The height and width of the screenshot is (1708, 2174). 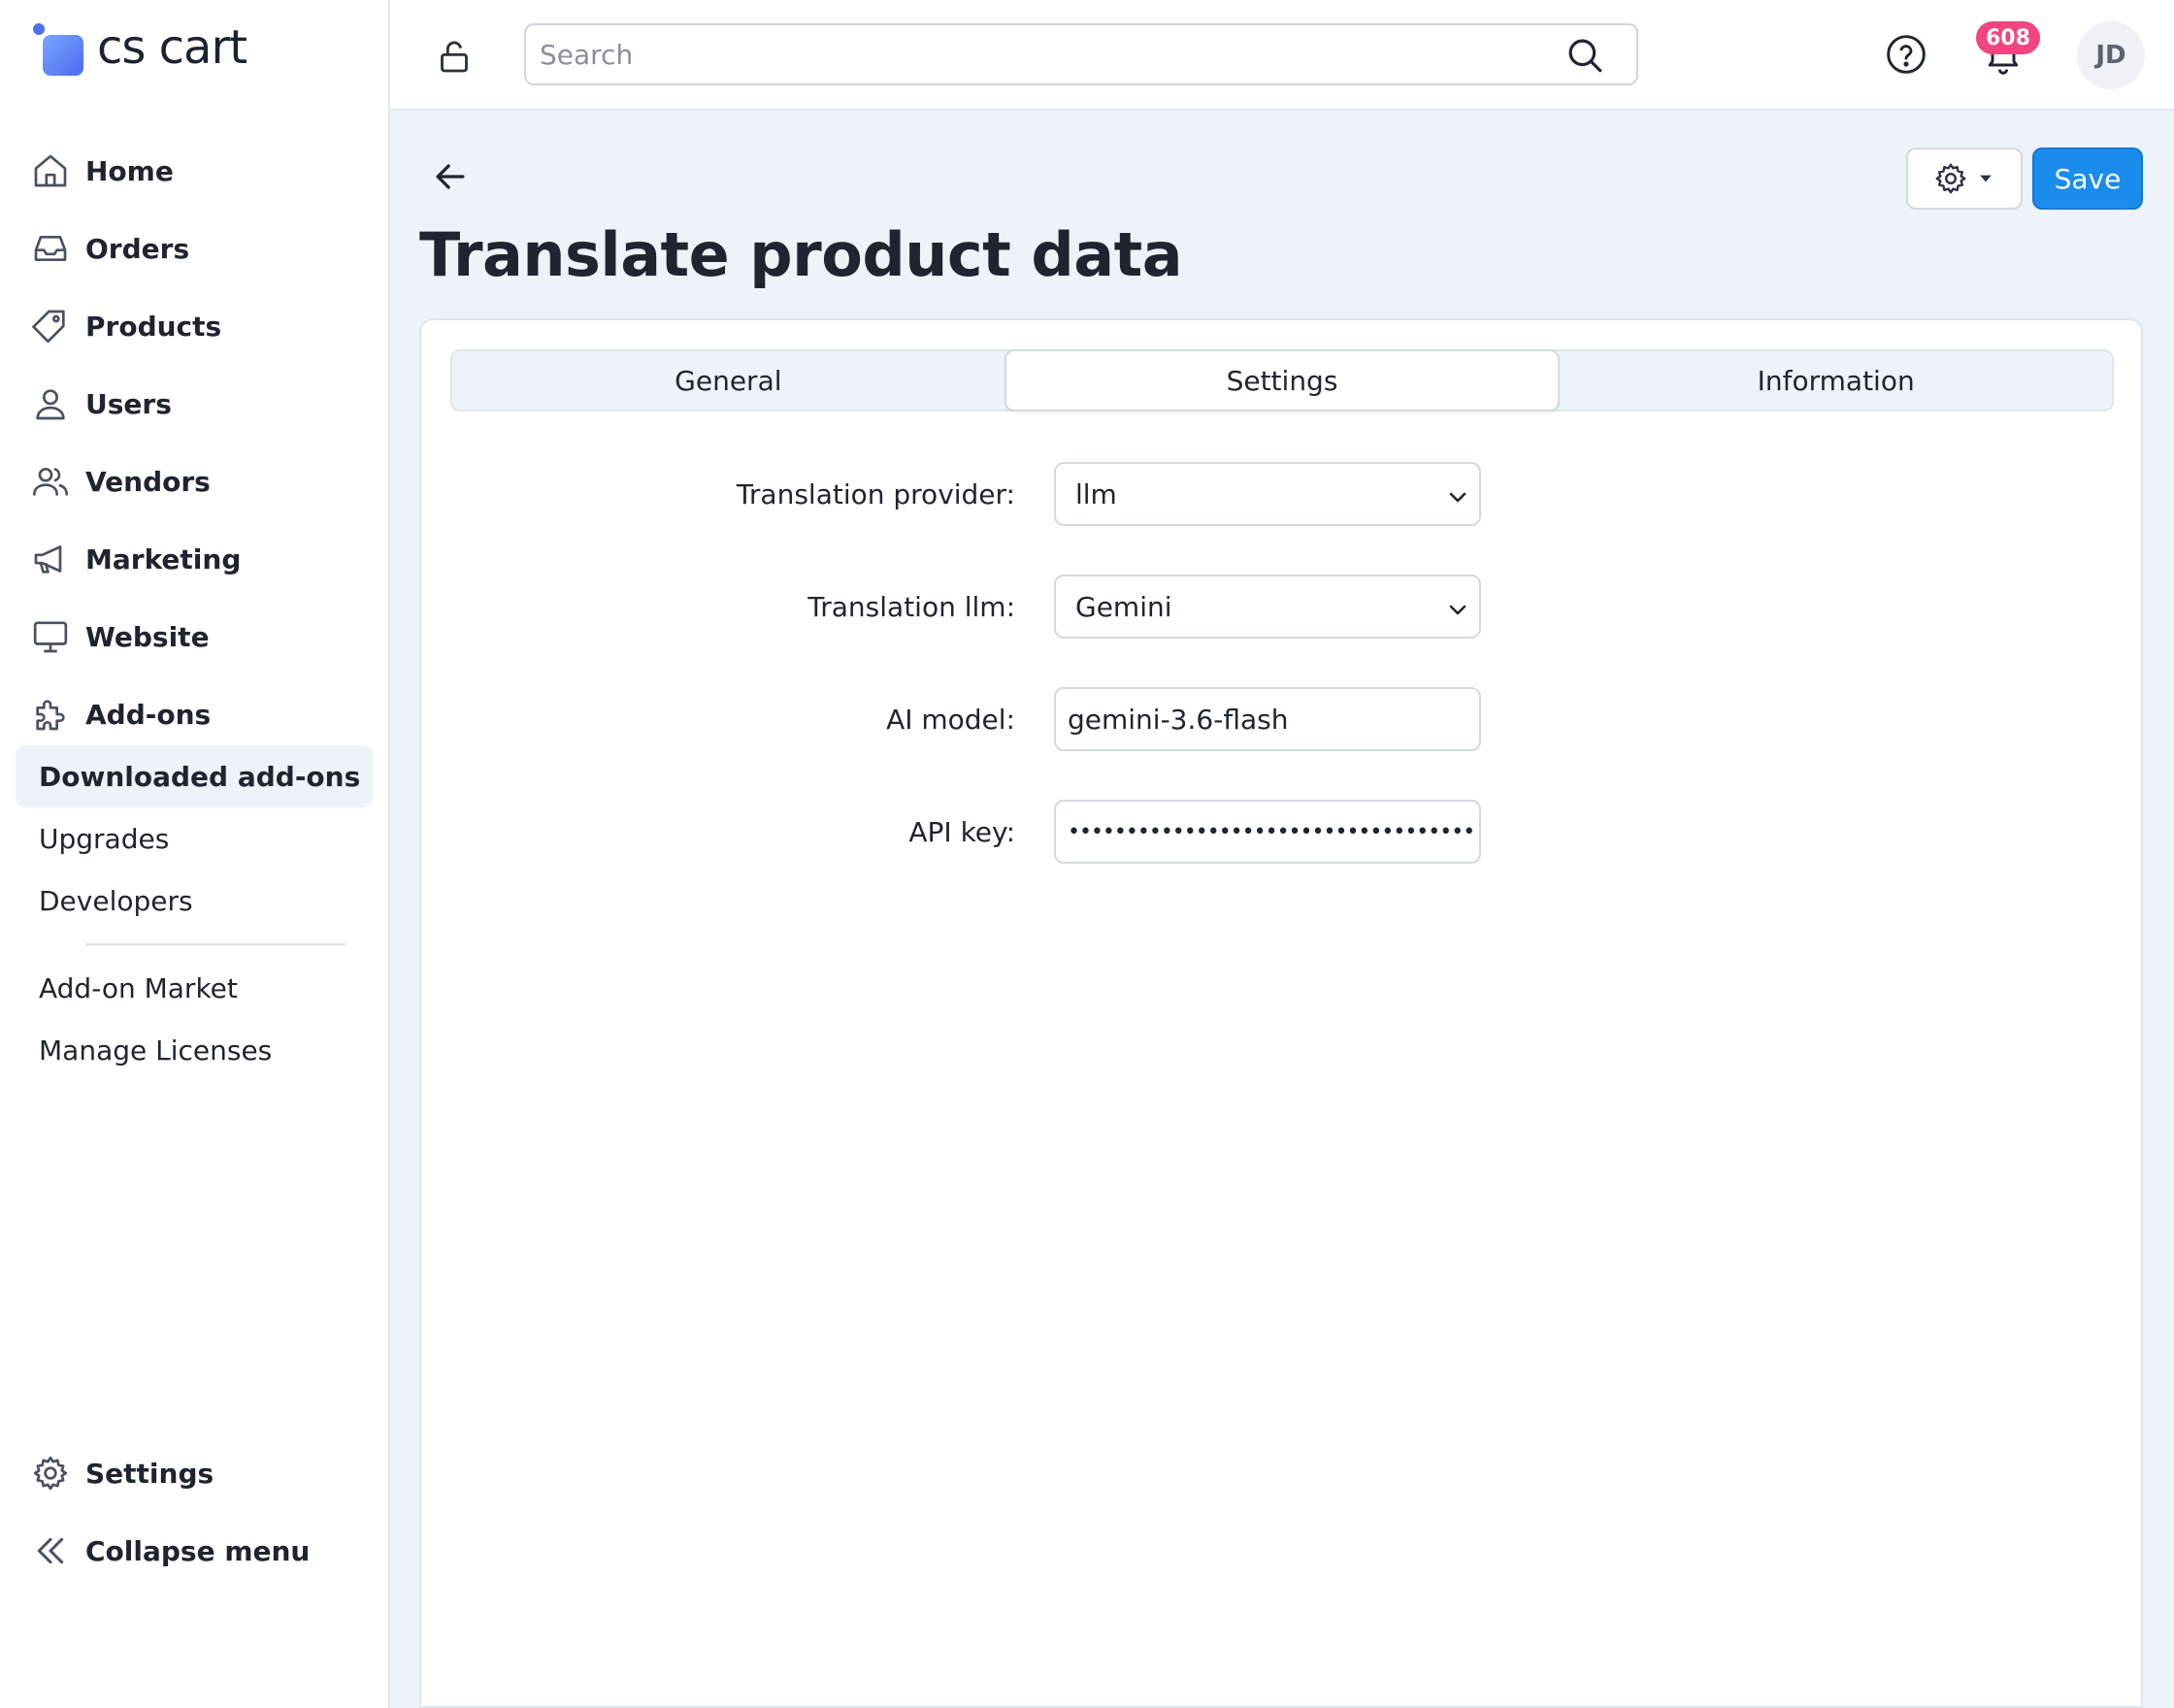 What do you see at coordinates (50, 249) in the screenshot?
I see `inbox-icon` at bounding box center [50, 249].